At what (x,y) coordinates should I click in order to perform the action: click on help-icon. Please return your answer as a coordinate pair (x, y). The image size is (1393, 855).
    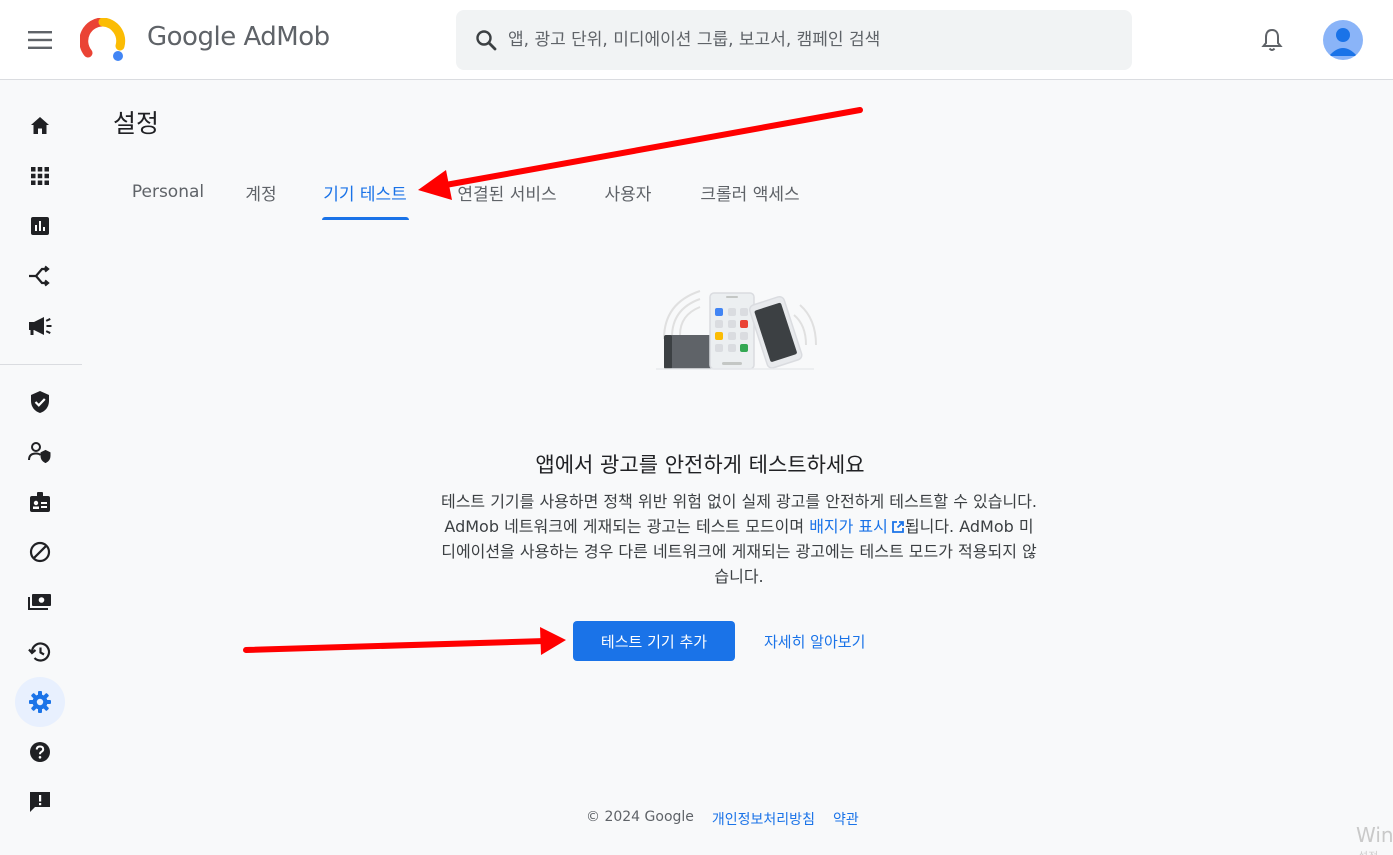
    Looking at the image, I should click on (40, 752).